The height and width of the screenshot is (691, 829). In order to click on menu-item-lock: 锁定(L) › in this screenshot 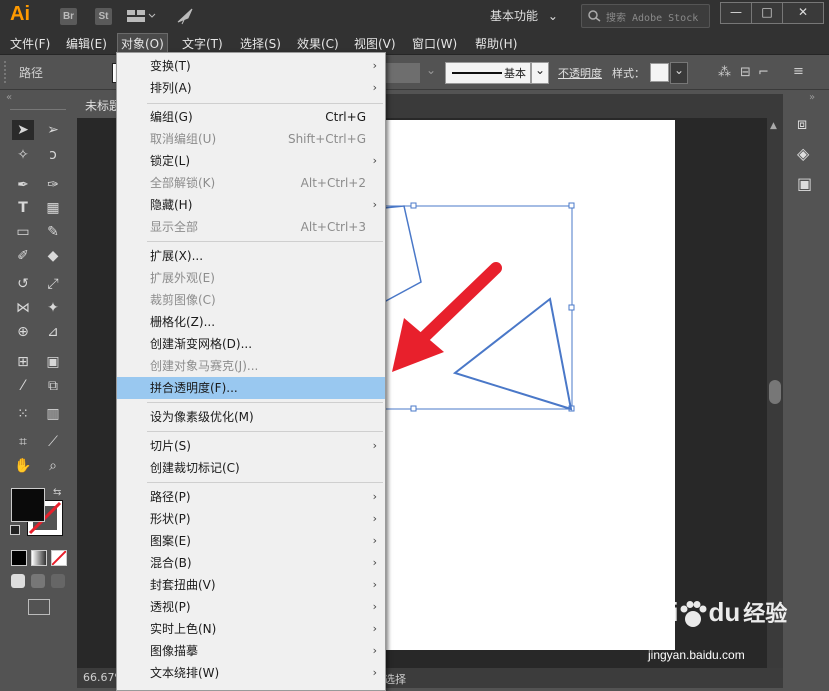, I will do `click(251, 161)`.